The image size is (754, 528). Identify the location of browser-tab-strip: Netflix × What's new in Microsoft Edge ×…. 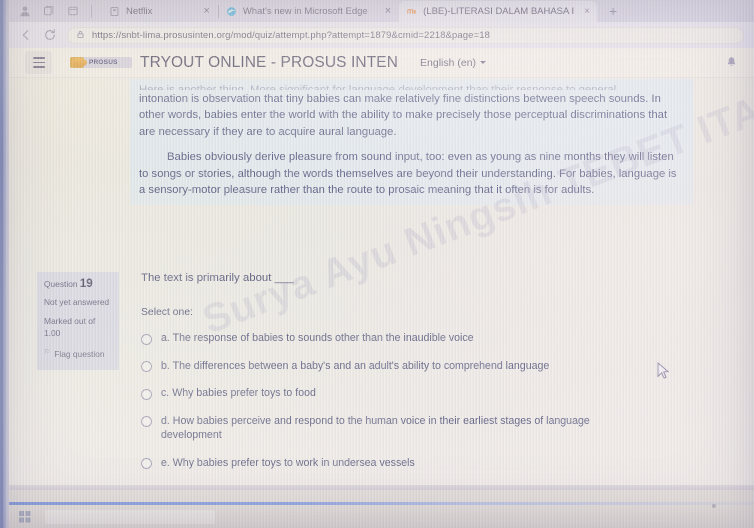
(381, 11).